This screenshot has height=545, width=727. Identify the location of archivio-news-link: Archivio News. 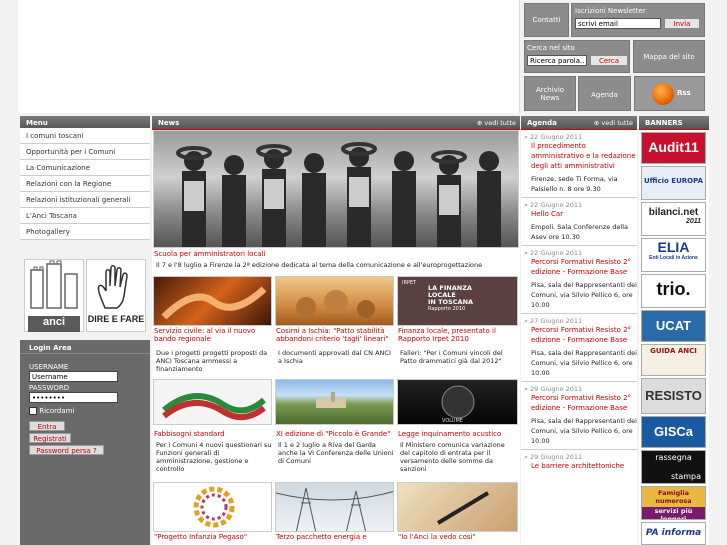
(550, 93).